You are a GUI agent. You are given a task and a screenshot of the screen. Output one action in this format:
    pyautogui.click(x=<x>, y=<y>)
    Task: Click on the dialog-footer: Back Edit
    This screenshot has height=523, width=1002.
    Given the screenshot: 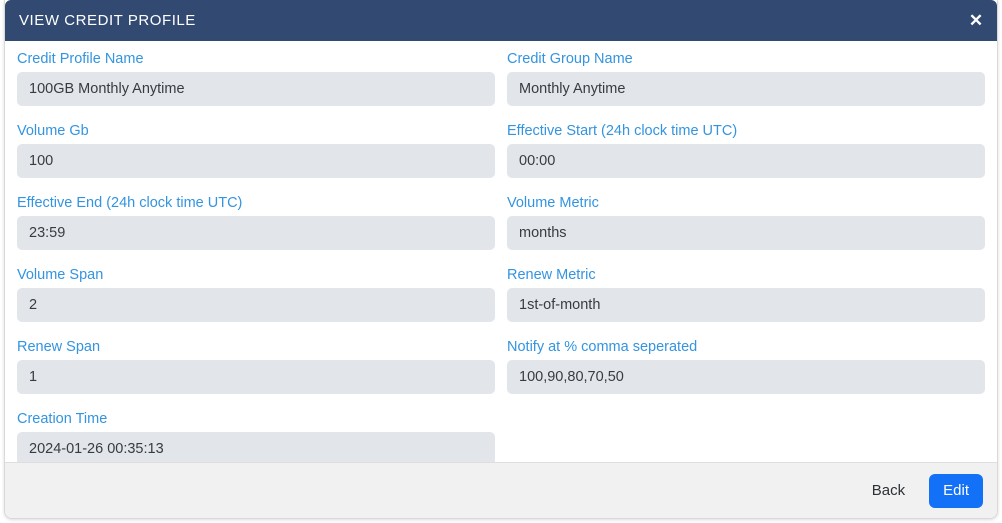 What is the action you would take?
    pyautogui.click(x=501, y=490)
    